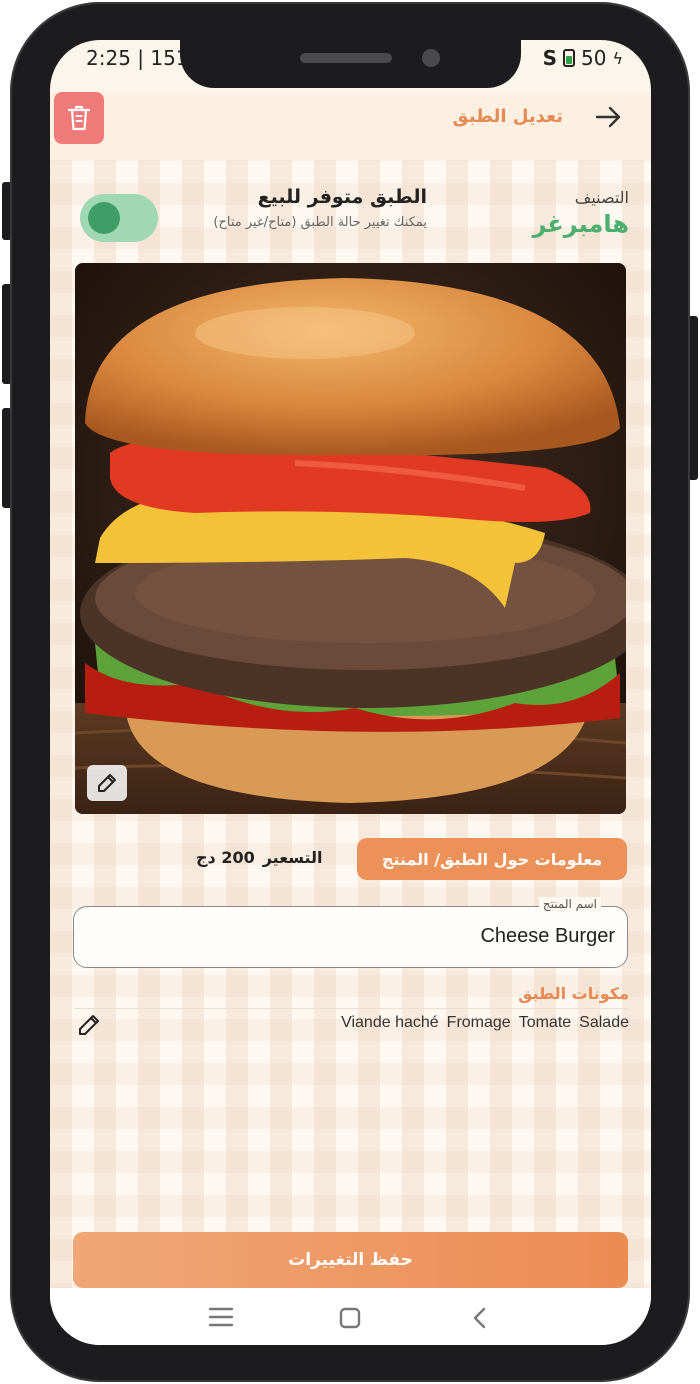 The height and width of the screenshot is (1384, 700). What do you see at coordinates (292, 857) in the screenshot?
I see `price-label: التسعير` at bounding box center [292, 857].